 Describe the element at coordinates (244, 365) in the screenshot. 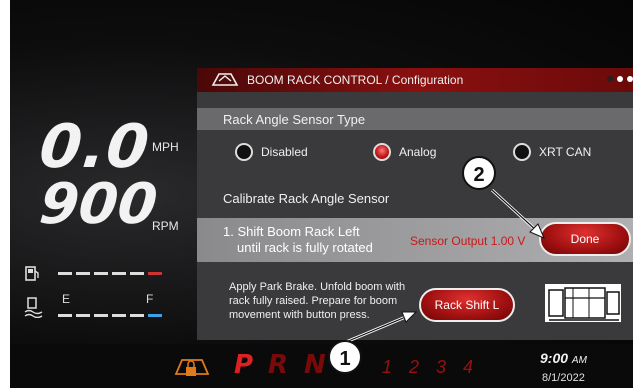

I see `gear-park: P` at that location.